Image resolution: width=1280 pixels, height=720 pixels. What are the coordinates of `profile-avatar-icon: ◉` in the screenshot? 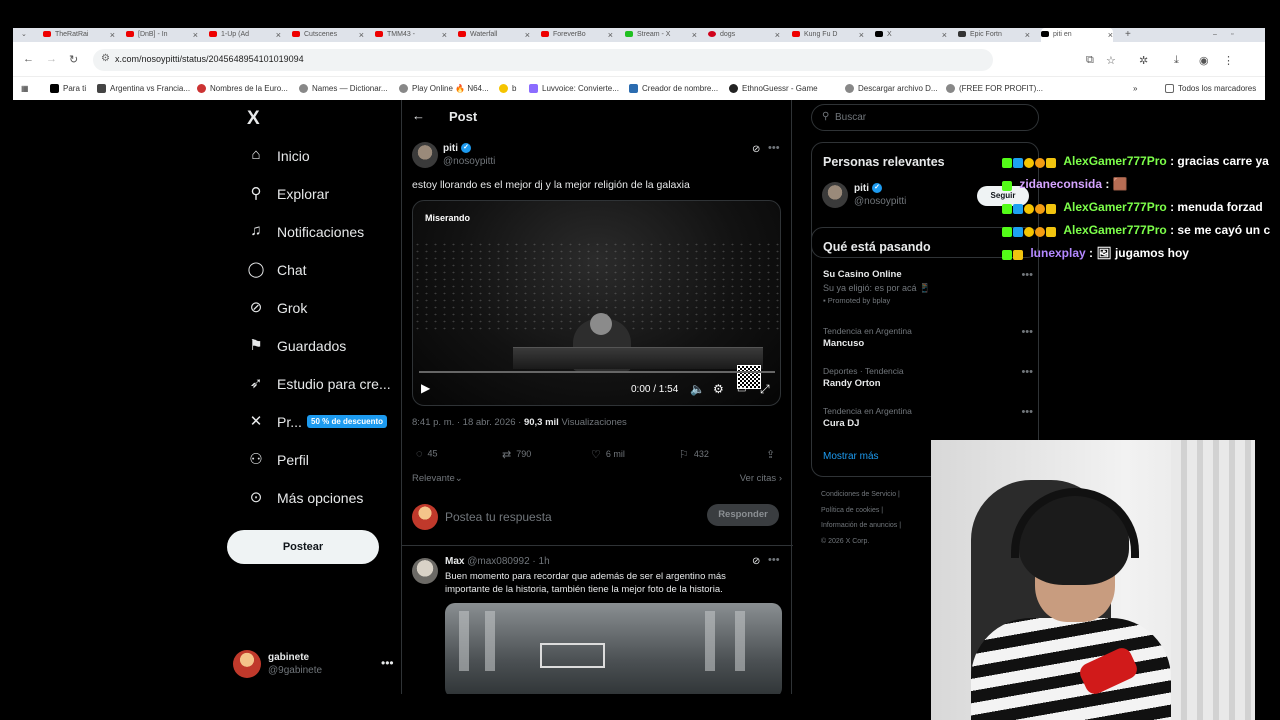 It's located at (1204, 60).